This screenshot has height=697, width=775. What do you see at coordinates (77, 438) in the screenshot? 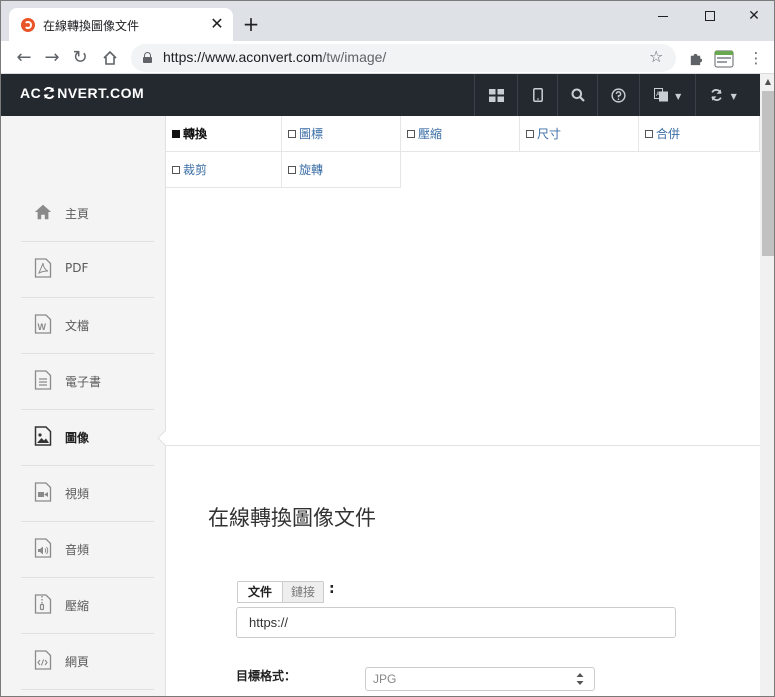
I see `sidebar-item-label: 圖像` at bounding box center [77, 438].